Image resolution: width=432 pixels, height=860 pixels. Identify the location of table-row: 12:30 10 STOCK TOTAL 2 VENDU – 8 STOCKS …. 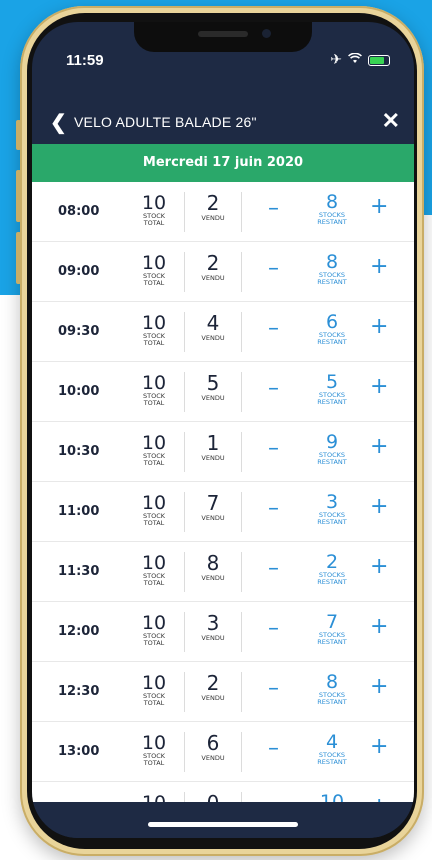
(223, 692).